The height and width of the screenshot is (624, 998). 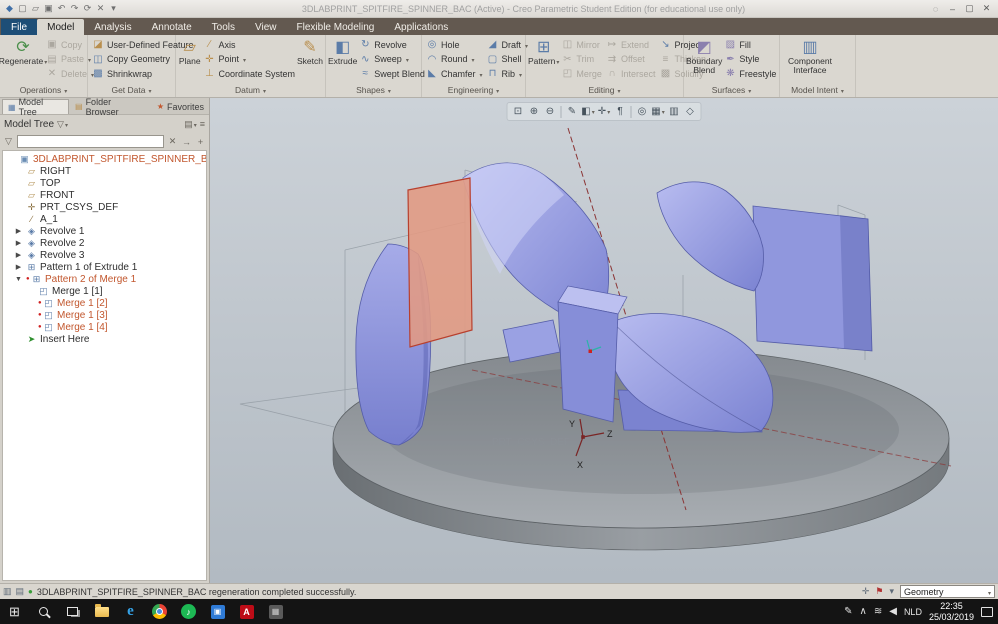 I want to click on group-label-engineering: Engineering, so click(x=473, y=90).